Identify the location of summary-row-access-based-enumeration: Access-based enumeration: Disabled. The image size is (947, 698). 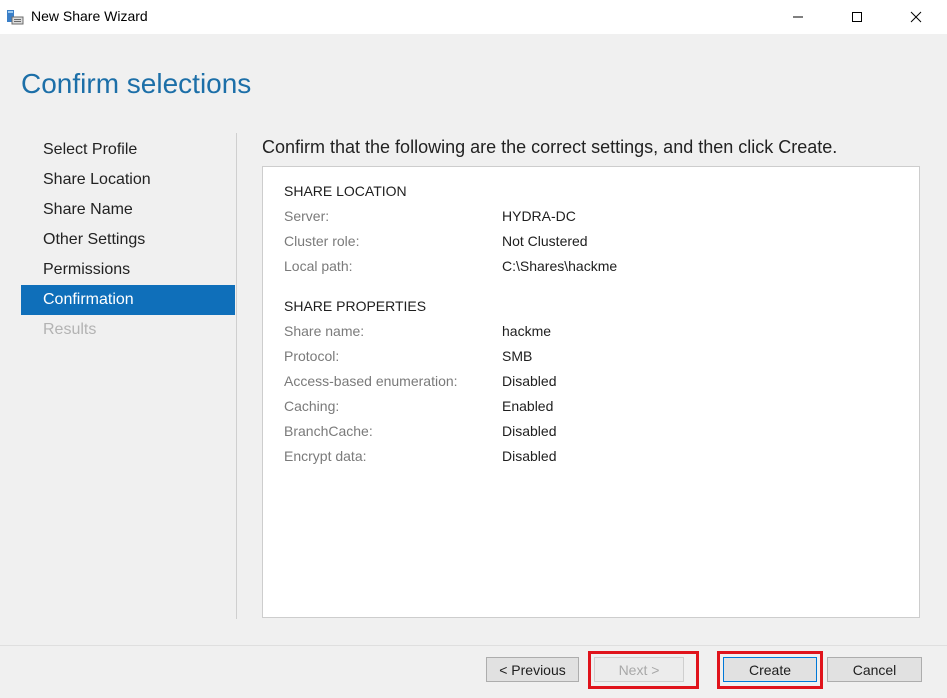
(584, 383).